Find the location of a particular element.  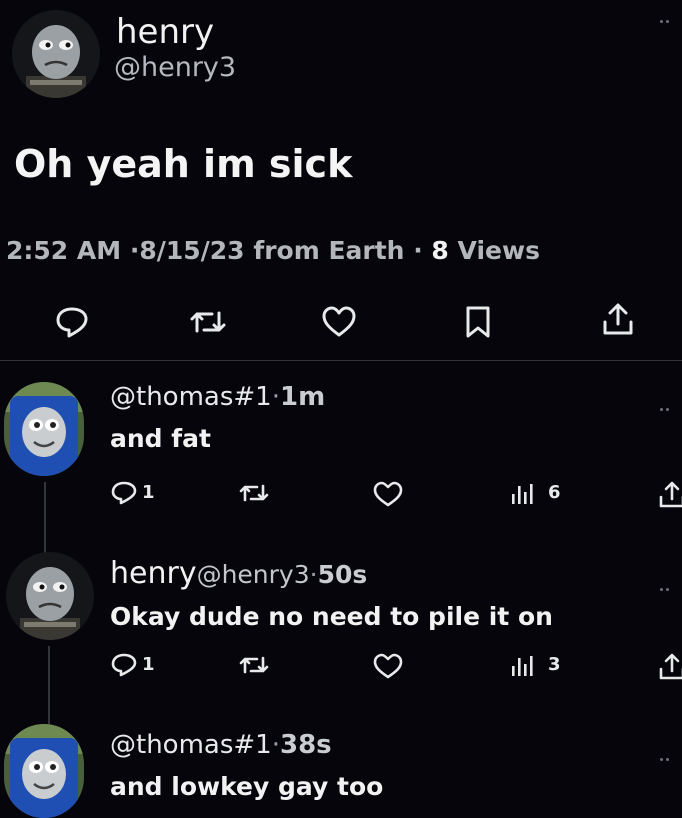

post-meta: 2:52 AM ·8/15/23 from Earth · 8 Views is located at coordinates (273, 250).